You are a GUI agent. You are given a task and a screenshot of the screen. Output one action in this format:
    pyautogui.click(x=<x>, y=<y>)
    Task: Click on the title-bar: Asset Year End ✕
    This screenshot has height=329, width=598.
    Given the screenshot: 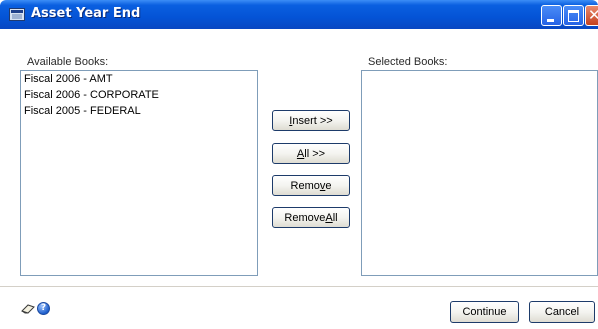 What is the action you would take?
    pyautogui.click(x=299, y=14)
    